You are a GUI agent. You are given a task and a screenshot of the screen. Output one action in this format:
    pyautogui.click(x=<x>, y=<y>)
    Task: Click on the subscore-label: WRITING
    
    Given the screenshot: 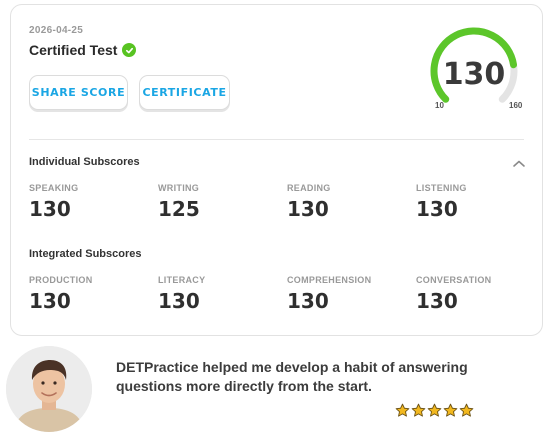 What is the action you would take?
    pyautogui.click(x=179, y=188)
    